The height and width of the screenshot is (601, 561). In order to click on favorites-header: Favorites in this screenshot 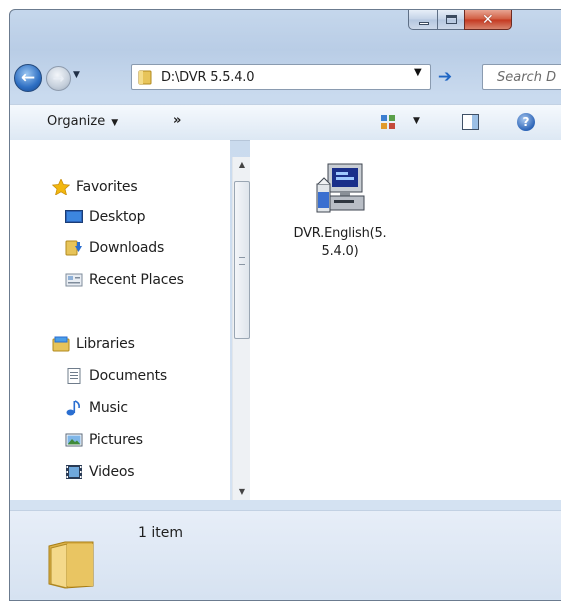, I will do `click(94, 187)`.